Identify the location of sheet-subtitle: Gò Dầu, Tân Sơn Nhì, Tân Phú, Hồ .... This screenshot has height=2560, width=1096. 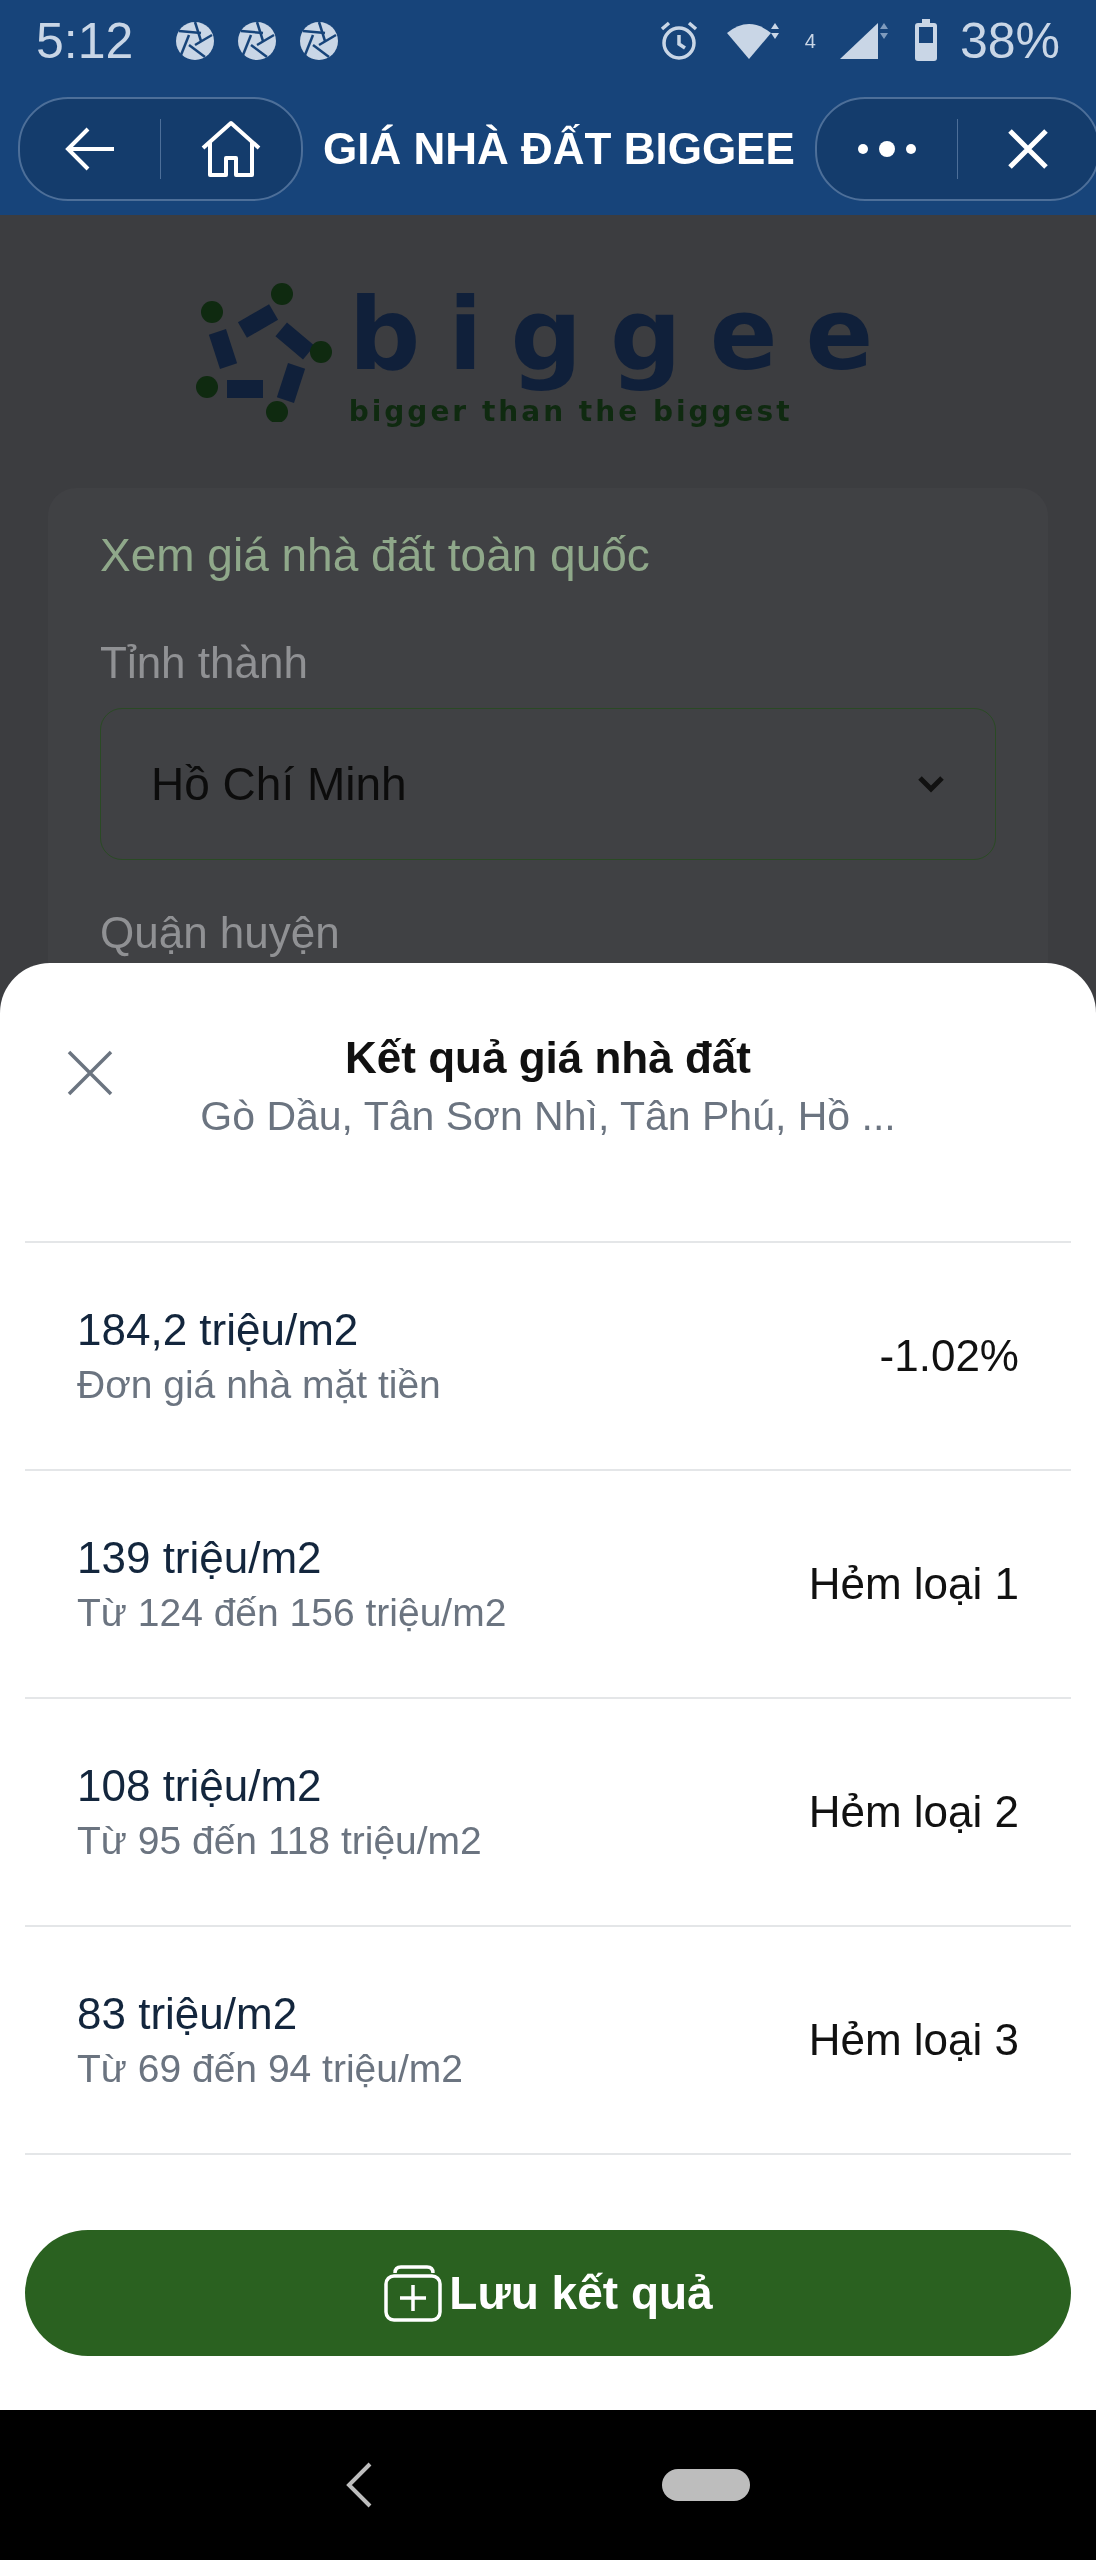
(548, 1116).